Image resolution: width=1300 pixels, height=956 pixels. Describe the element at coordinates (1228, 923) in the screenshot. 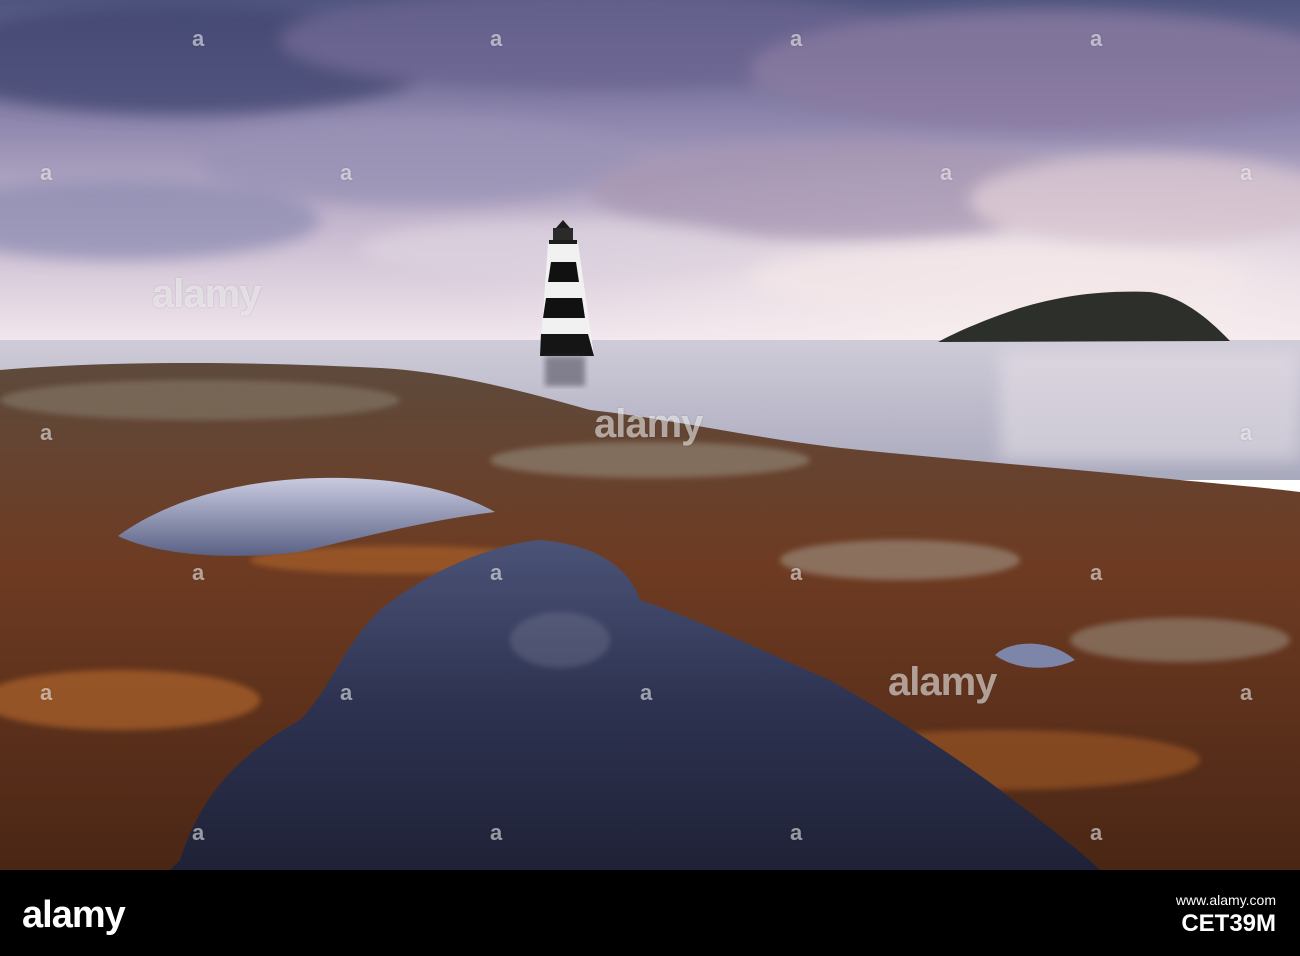

I see `image-id: CET39M` at that location.